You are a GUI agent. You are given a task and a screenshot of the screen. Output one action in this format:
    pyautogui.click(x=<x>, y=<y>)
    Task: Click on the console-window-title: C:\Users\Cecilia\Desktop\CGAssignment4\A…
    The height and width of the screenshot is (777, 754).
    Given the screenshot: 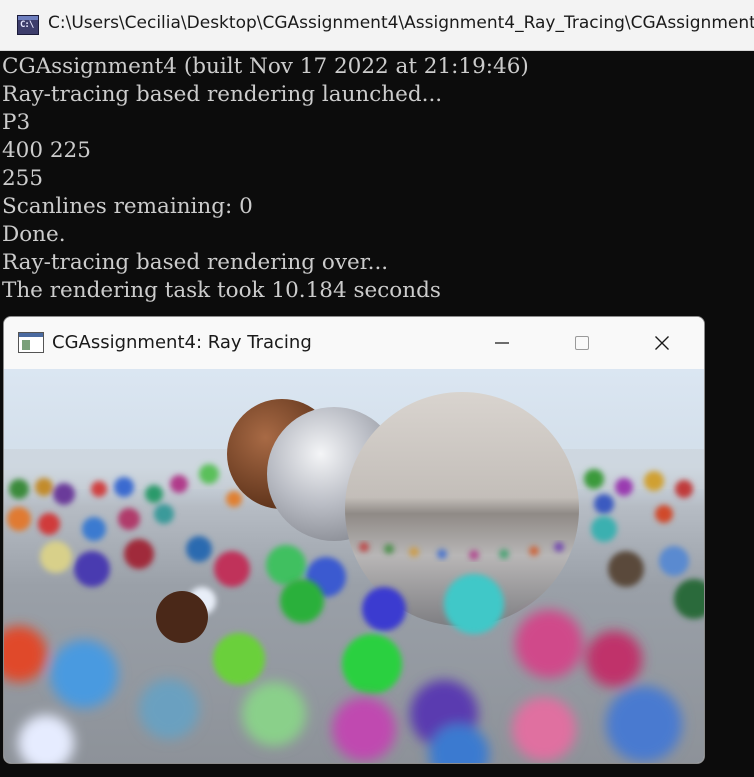 What is the action you would take?
    pyautogui.click(x=401, y=23)
    